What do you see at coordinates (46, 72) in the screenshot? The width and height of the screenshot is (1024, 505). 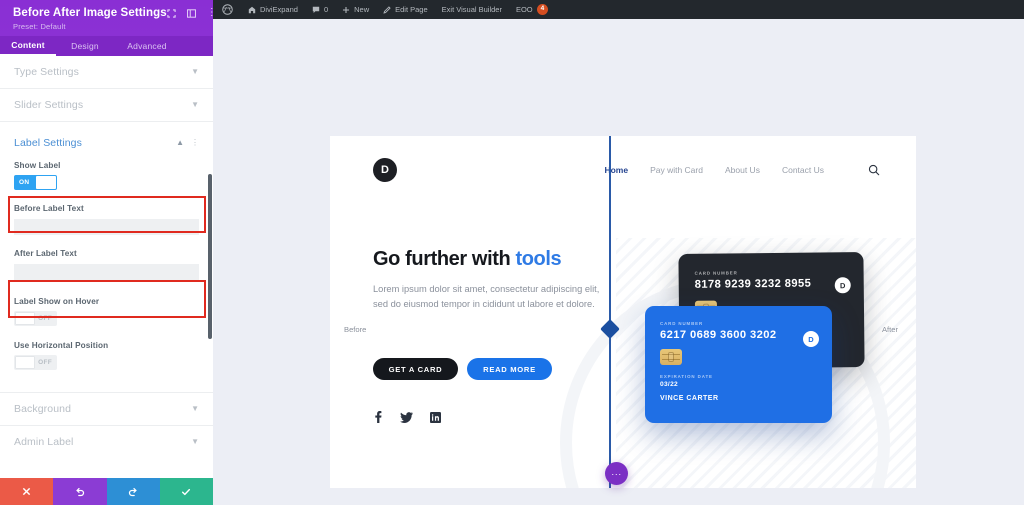 I see `section-type-settings-label: Type Settings` at bounding box center [46, 72].